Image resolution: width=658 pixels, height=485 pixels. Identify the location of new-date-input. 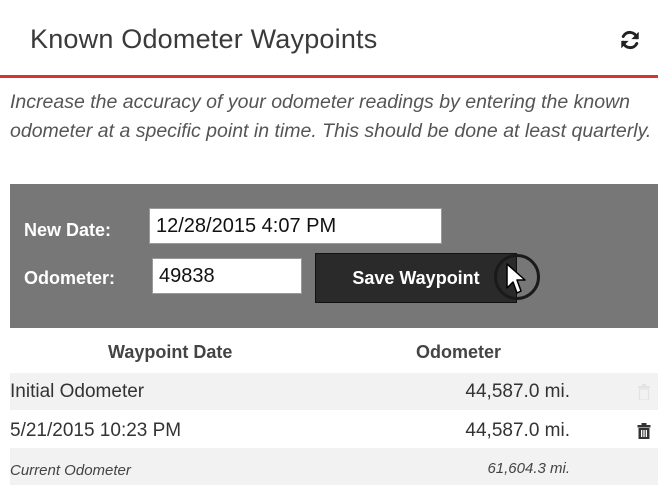
(295, 226).